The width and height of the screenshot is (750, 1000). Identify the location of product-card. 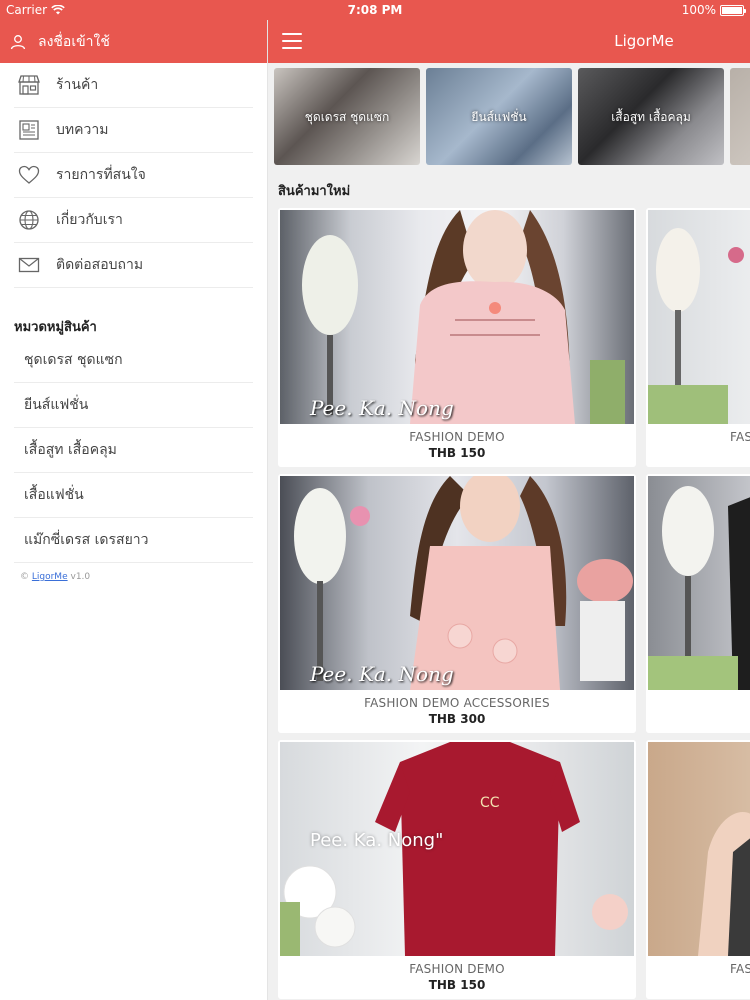
(698, 603).